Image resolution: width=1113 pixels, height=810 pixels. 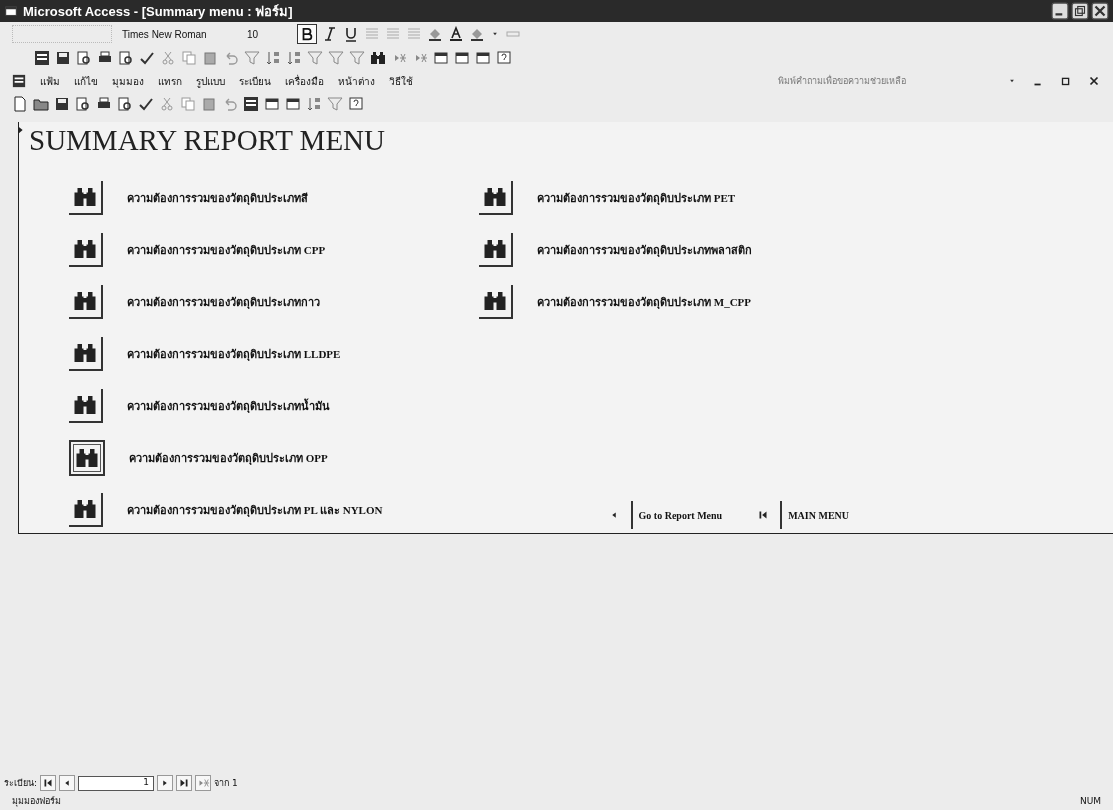 What do you see at coordinates (351, 34) in the screenshot?
I see `underline-icon` at bounding box center [351, 34].